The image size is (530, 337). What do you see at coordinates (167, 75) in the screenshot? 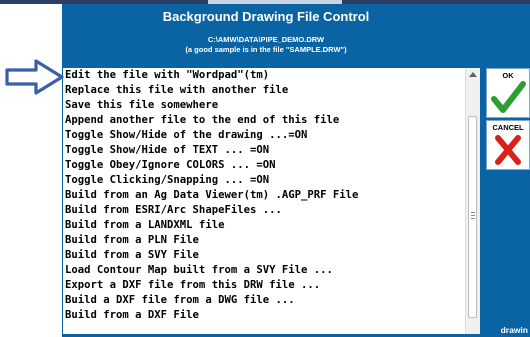
I see `list-item-edit-wordpad: Edit the file with "Wordpad"(tm)` at bounding box center [167, 75].